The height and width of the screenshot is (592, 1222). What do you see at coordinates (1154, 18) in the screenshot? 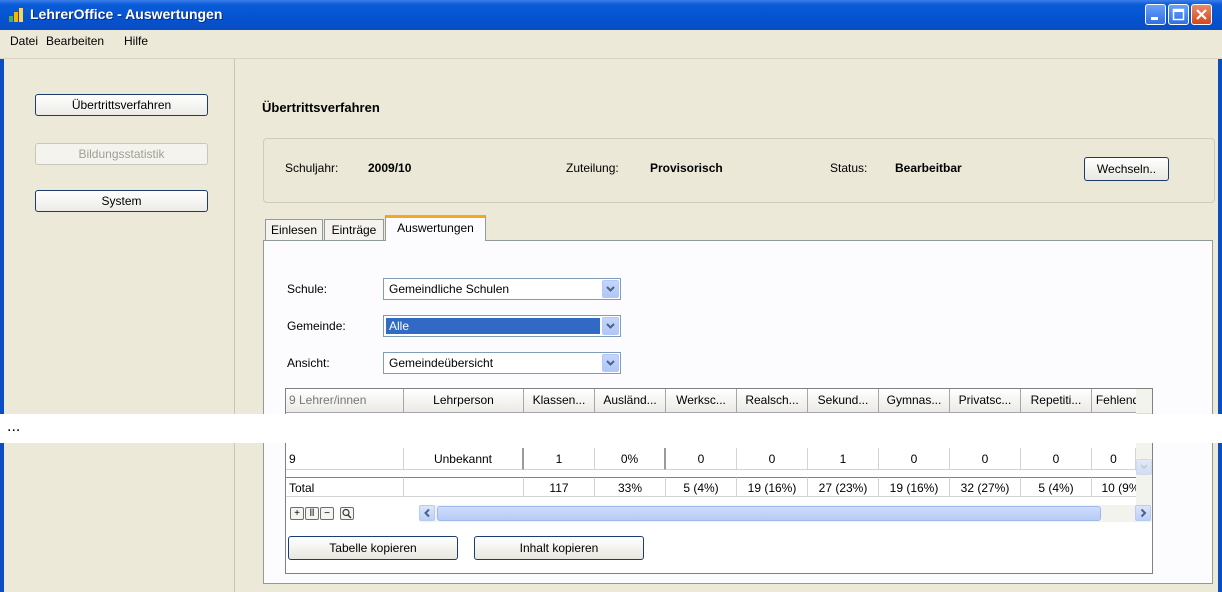
I see `minimize-icon` at bounding box center [1154, 18].